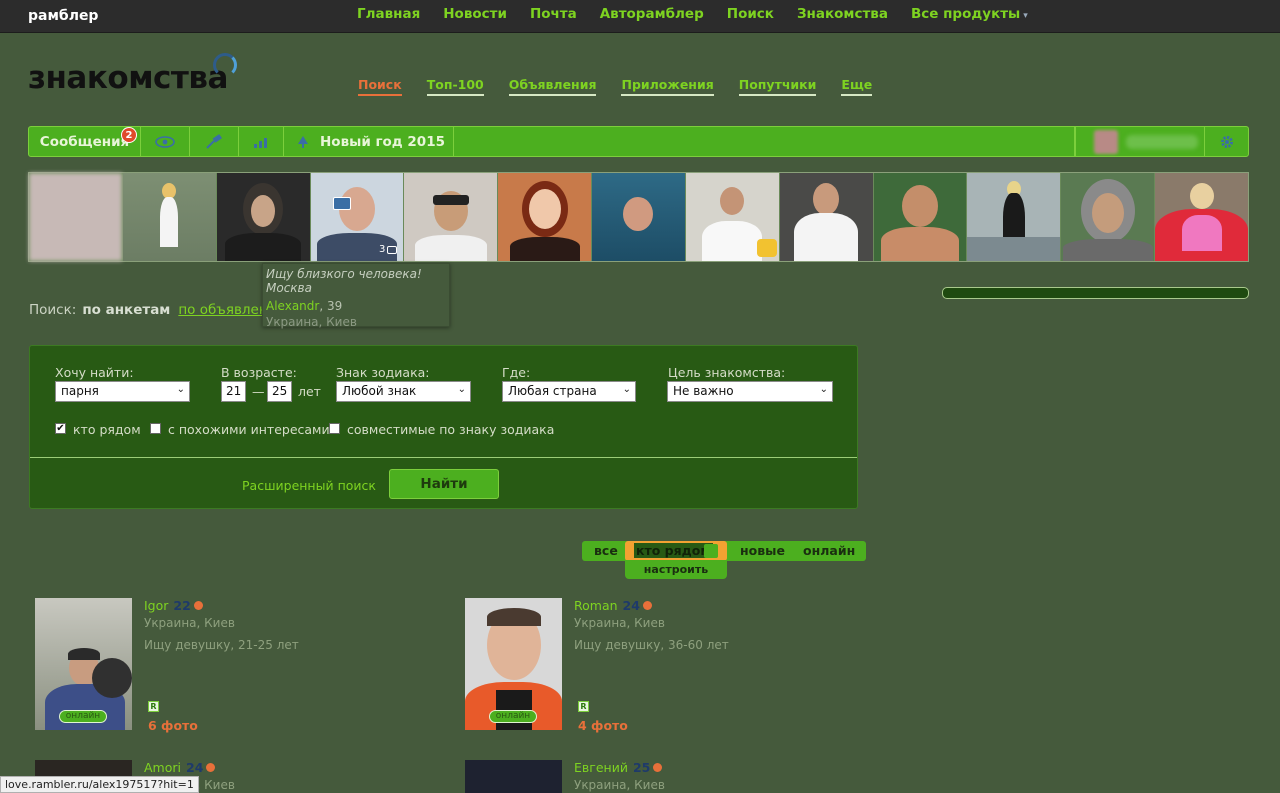  What do you see at coordinates (601, 767) in the screenshot?
I see `profile-name-text: Евгений` at bounding box center [601, 767].